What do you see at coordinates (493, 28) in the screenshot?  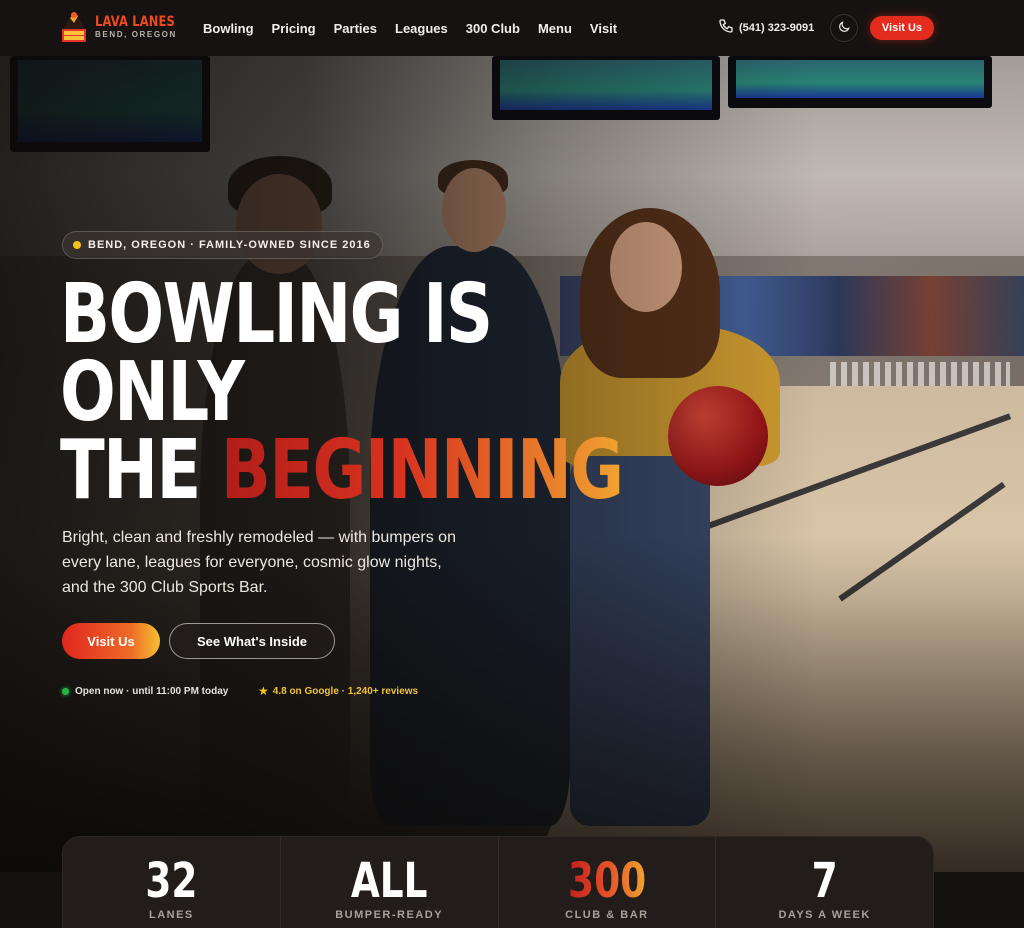 I see `nav-link-300-club: 300 Club` at bounding box center [493, 28].